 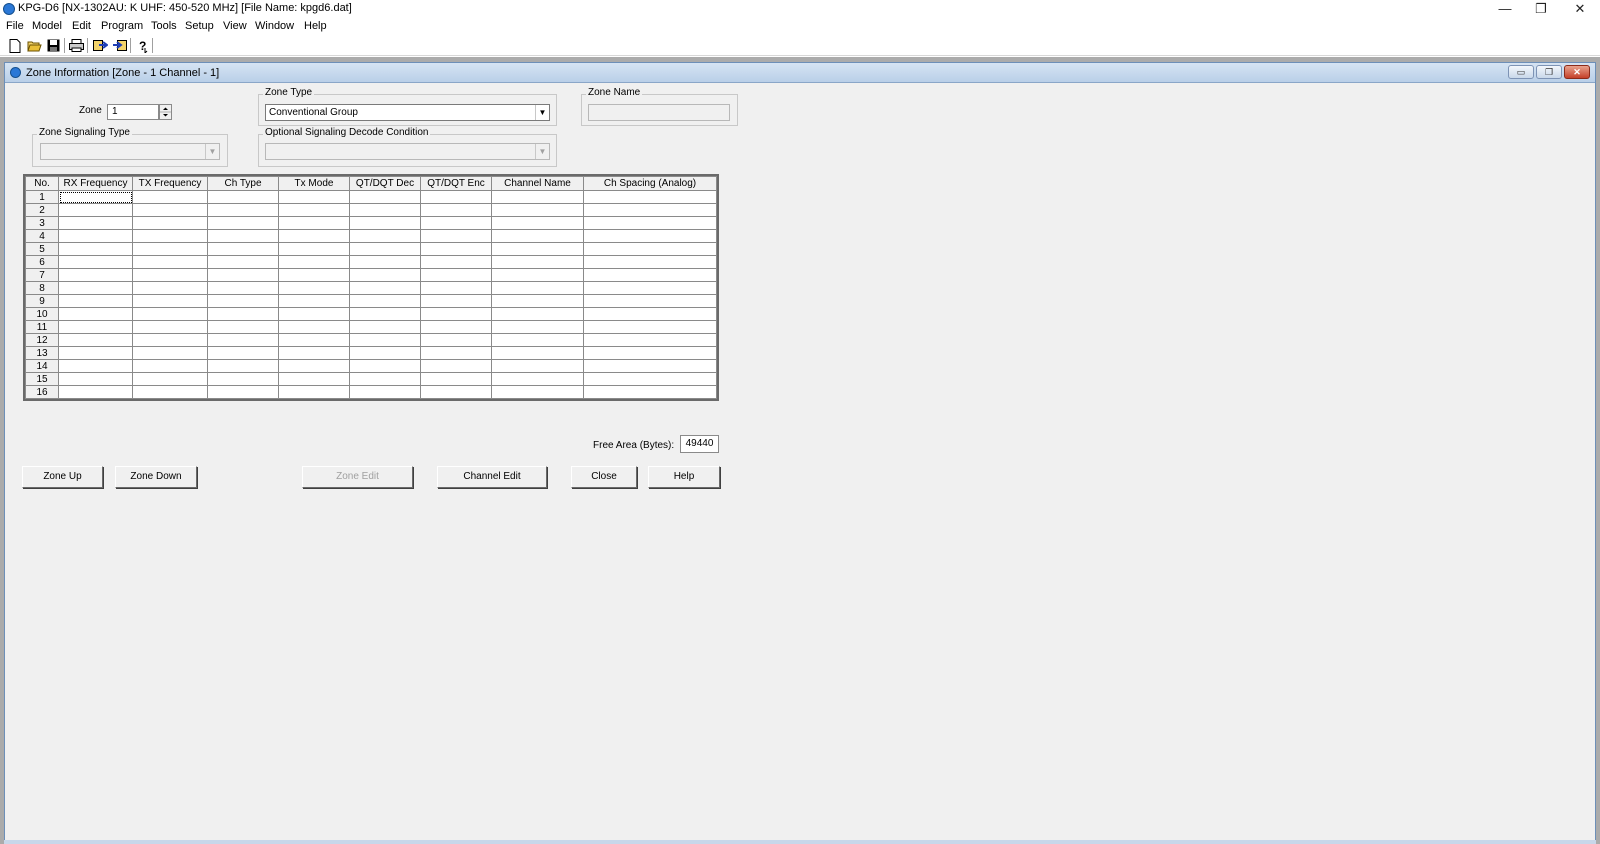 I want to click on new-file-icon, so click(x=15, y=45).